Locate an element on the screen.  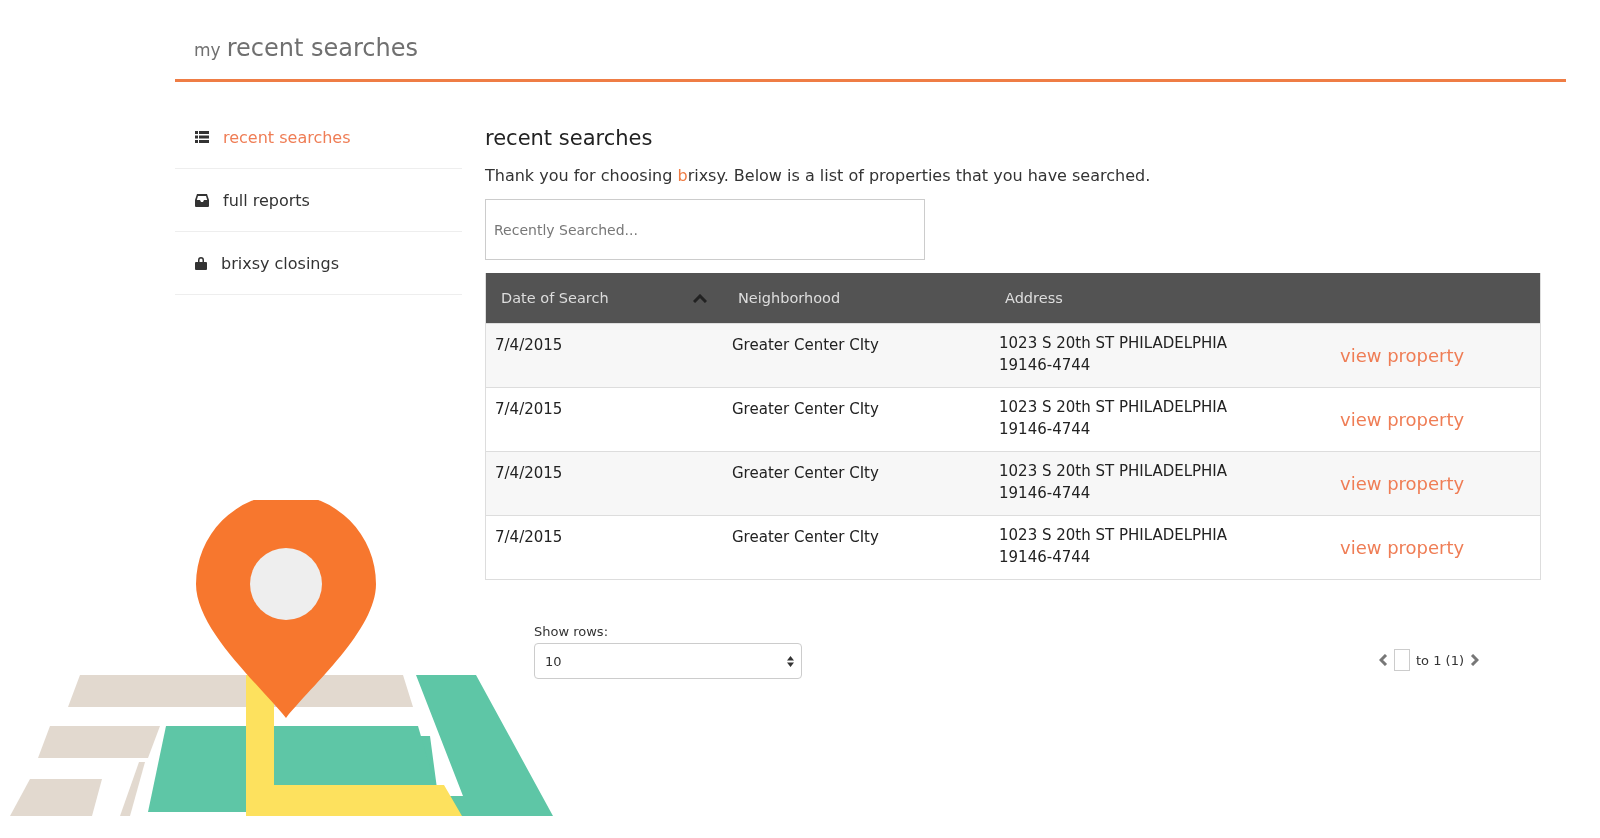
stepper-arrows-icon is located at coordinates (790, 661).